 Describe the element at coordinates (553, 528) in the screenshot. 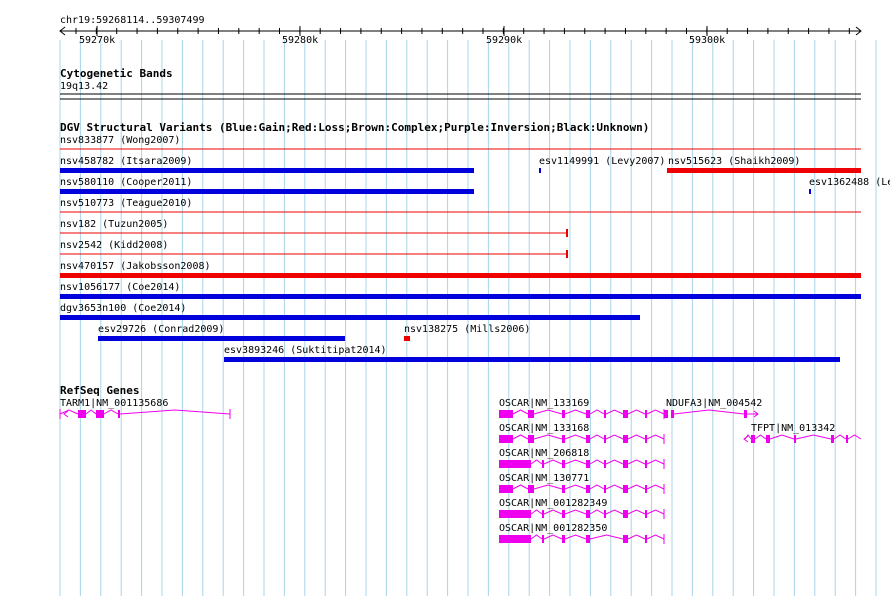

I see `gene-label: OSCAR|NM_001282350` at that location.